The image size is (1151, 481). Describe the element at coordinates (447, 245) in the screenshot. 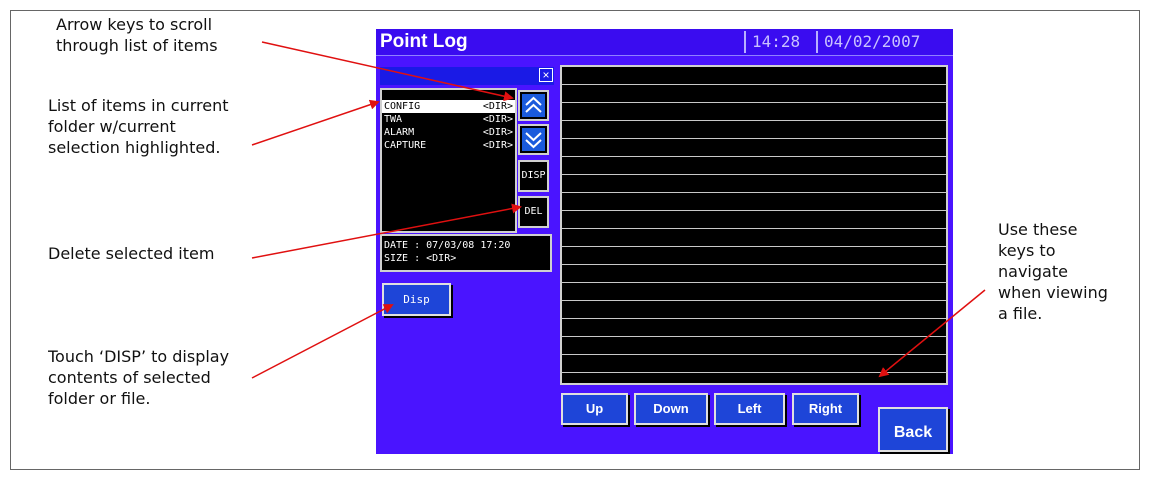

I see `file-info-date: DATE : 07/03/08 17:20` at that location.